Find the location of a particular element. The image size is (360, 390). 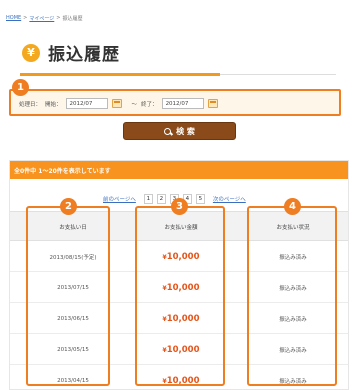

page-5-button: 5 is located at coordinates (200, 199).